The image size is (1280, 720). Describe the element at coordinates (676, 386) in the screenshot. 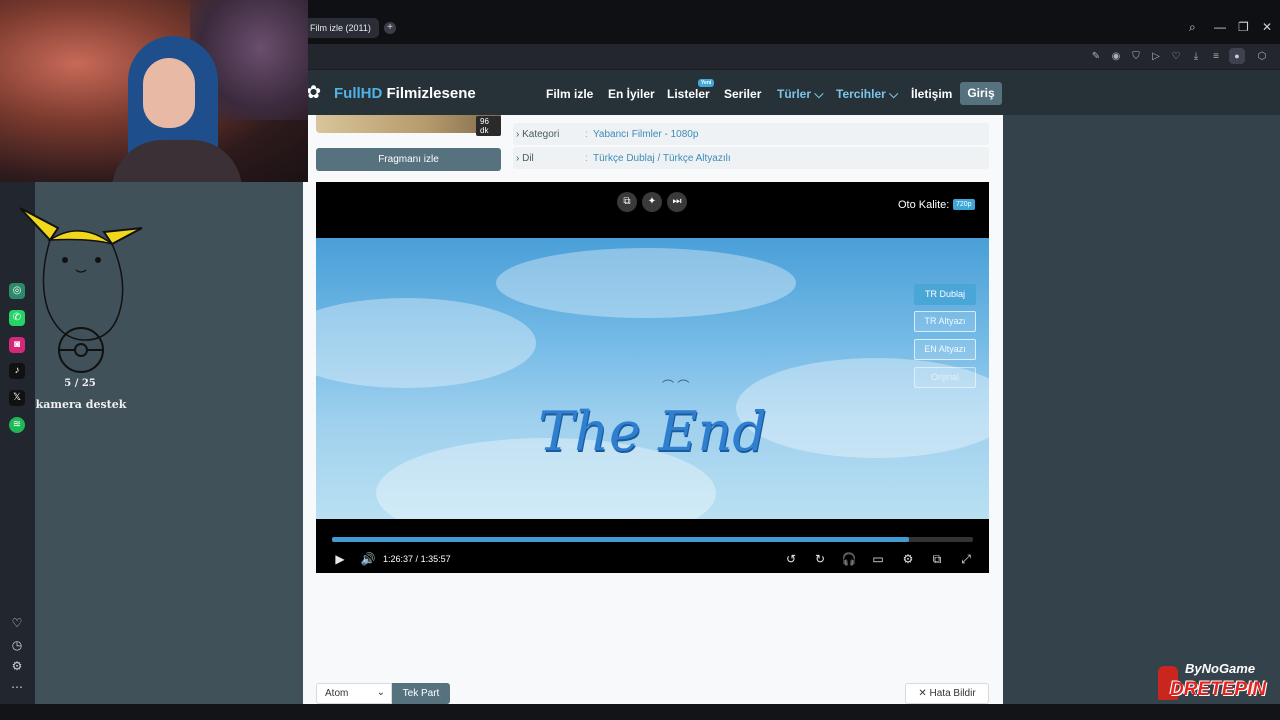

I see `birds: ⌒ ⌒` at that location.